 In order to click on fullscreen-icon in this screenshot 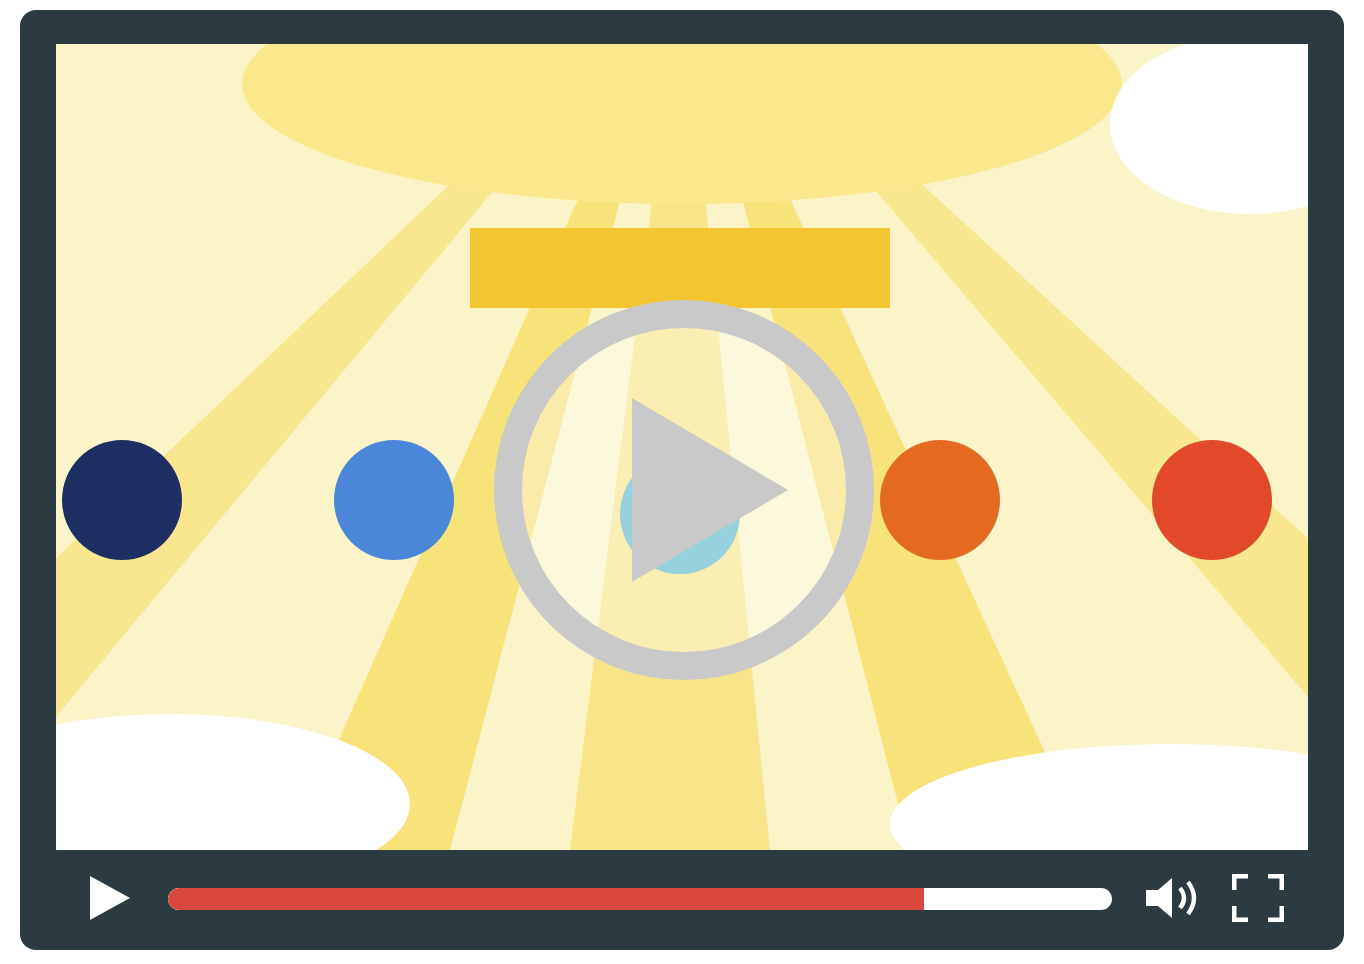, I will do `click(1258, 898)`.